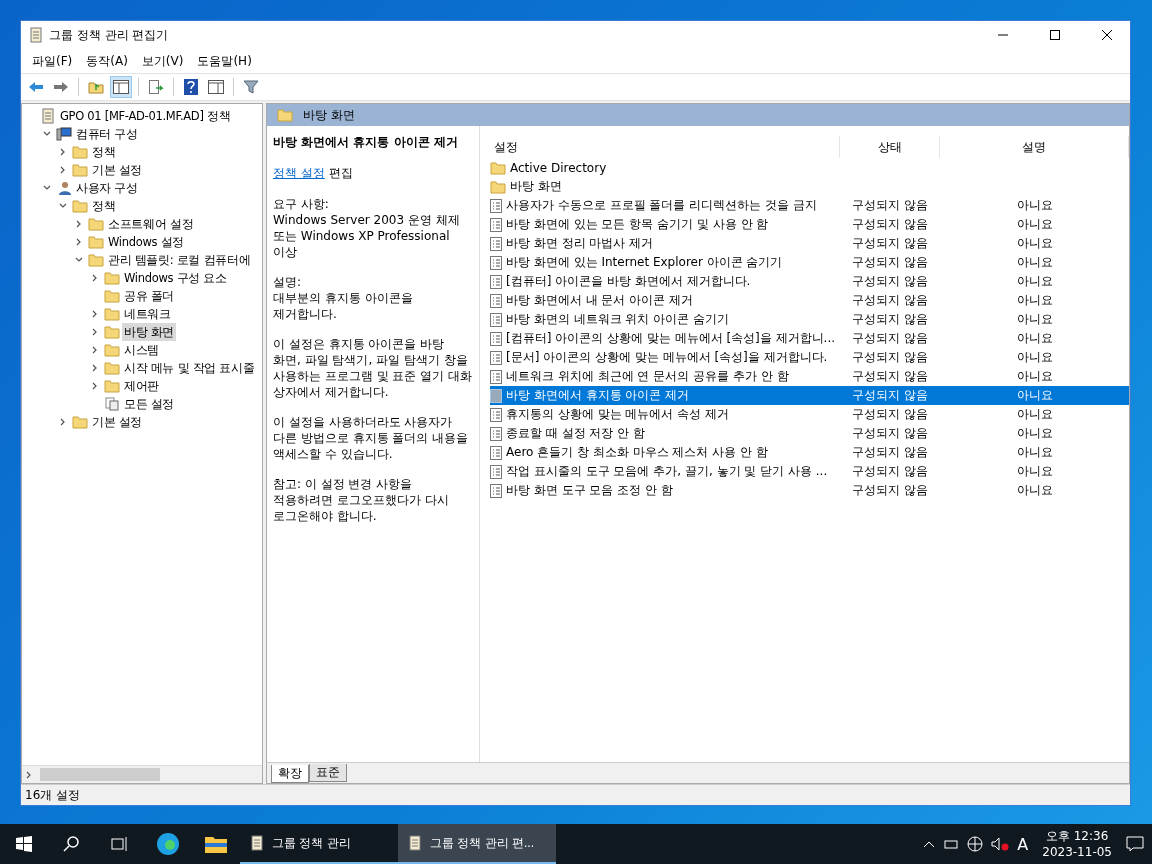  What do you see at coordinates (667, 357) in the screenshot?
I see `setting-name: [문서] 아이콘의 상황에 맞는 메뉴에서 [속성]을 제거합니다.` at bounding box center [667, 357].